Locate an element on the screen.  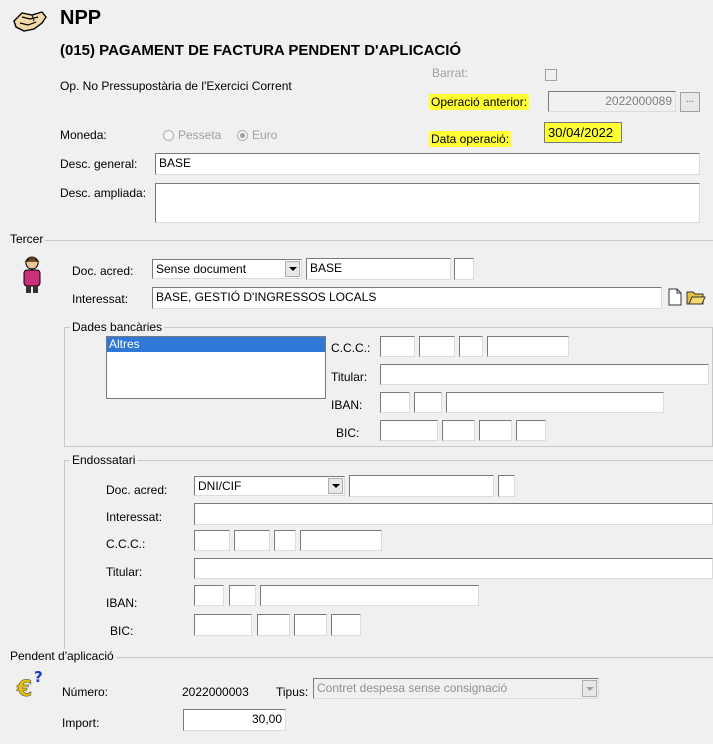
tipus-label: Tipus: is located at coordinates (292, 692).